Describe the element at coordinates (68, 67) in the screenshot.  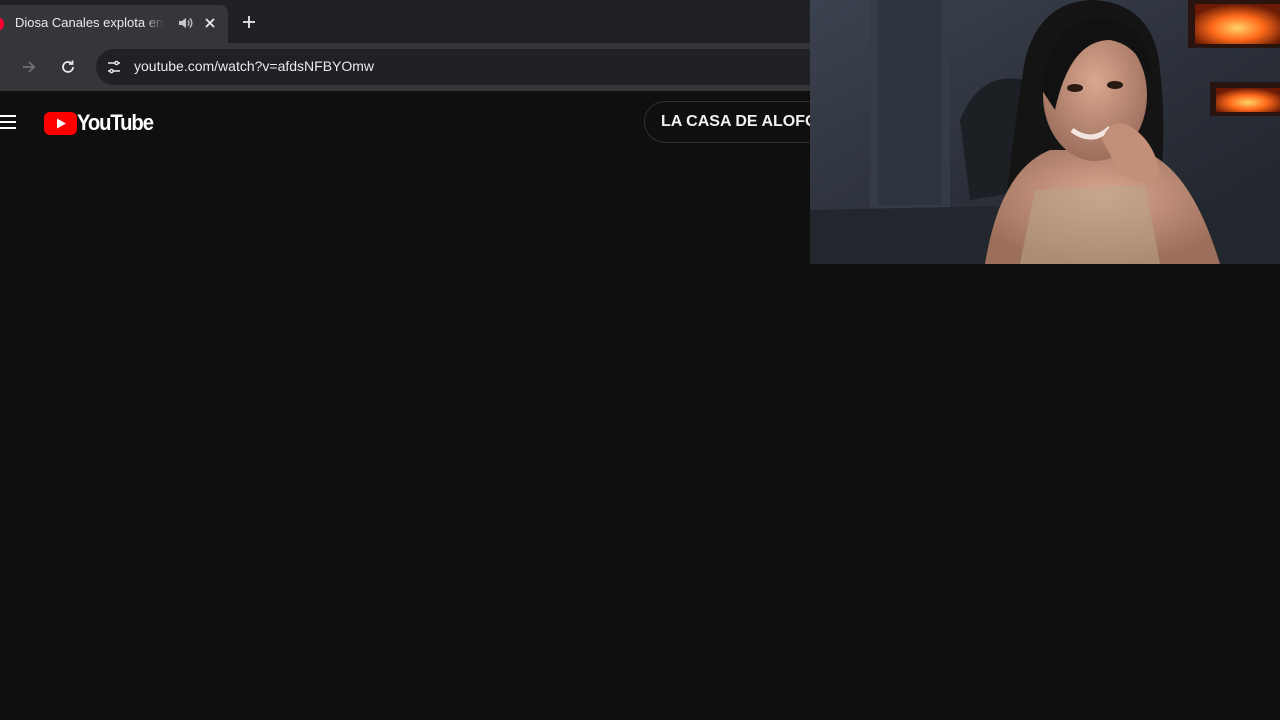
I see `reload-icon` at that location.